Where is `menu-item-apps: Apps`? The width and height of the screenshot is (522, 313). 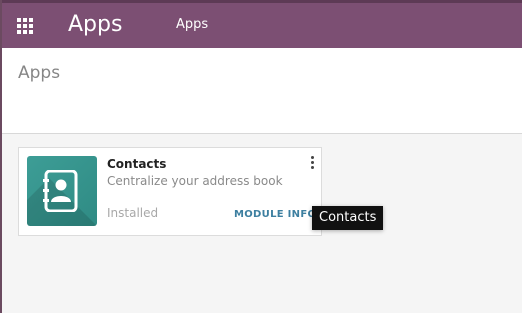
menu-item-apps: Apps is located at coordinates (192, 25).